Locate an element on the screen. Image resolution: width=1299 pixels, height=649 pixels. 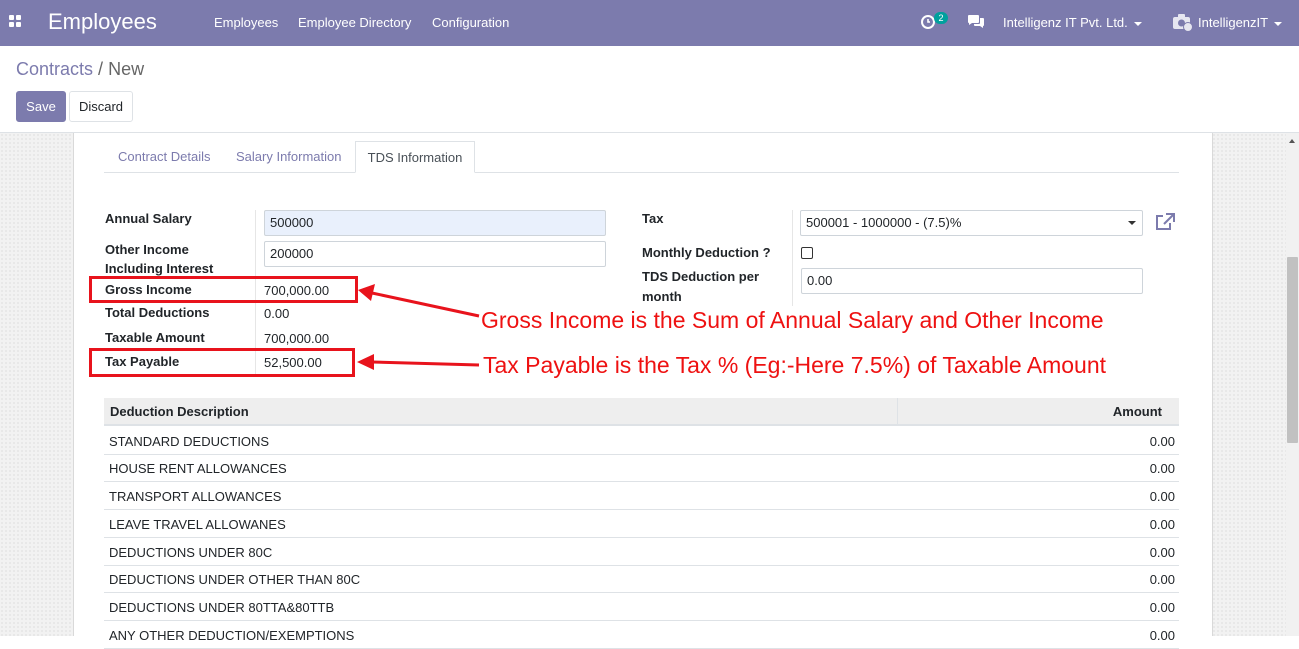
column-header-amount: Amount is located at coordinates (1137, 411).